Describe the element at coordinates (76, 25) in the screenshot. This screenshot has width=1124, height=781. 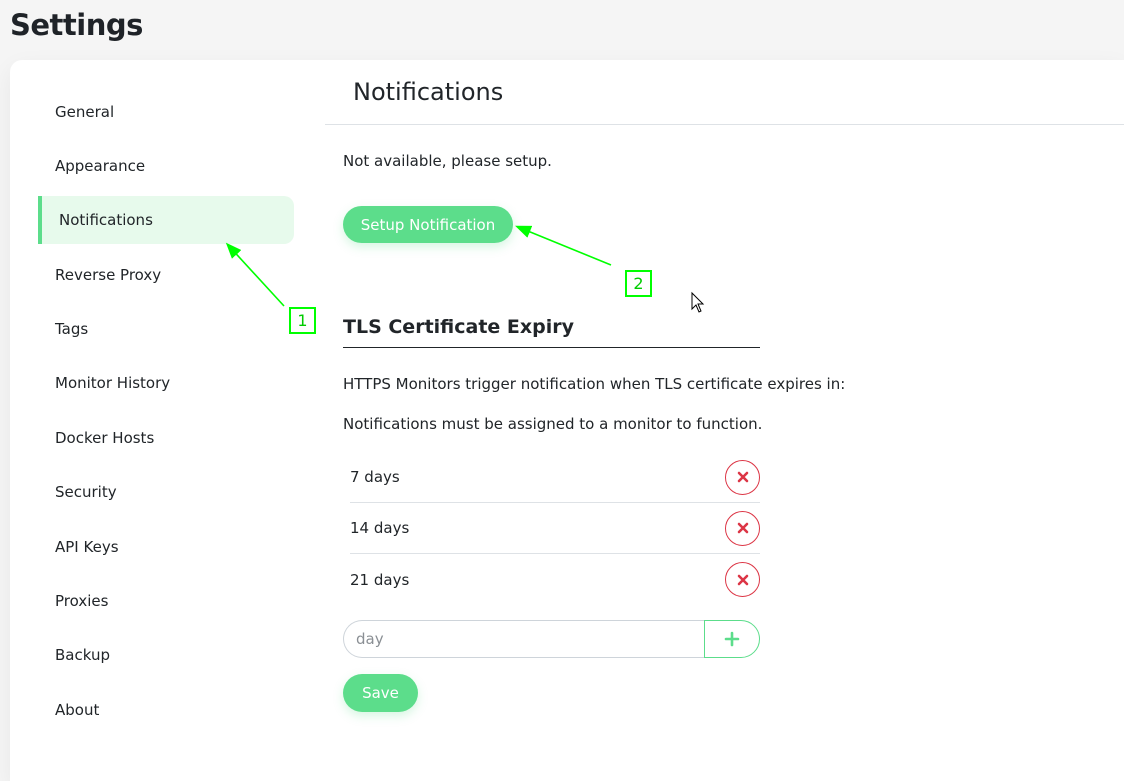
I see `page-title: Settings` at that location.